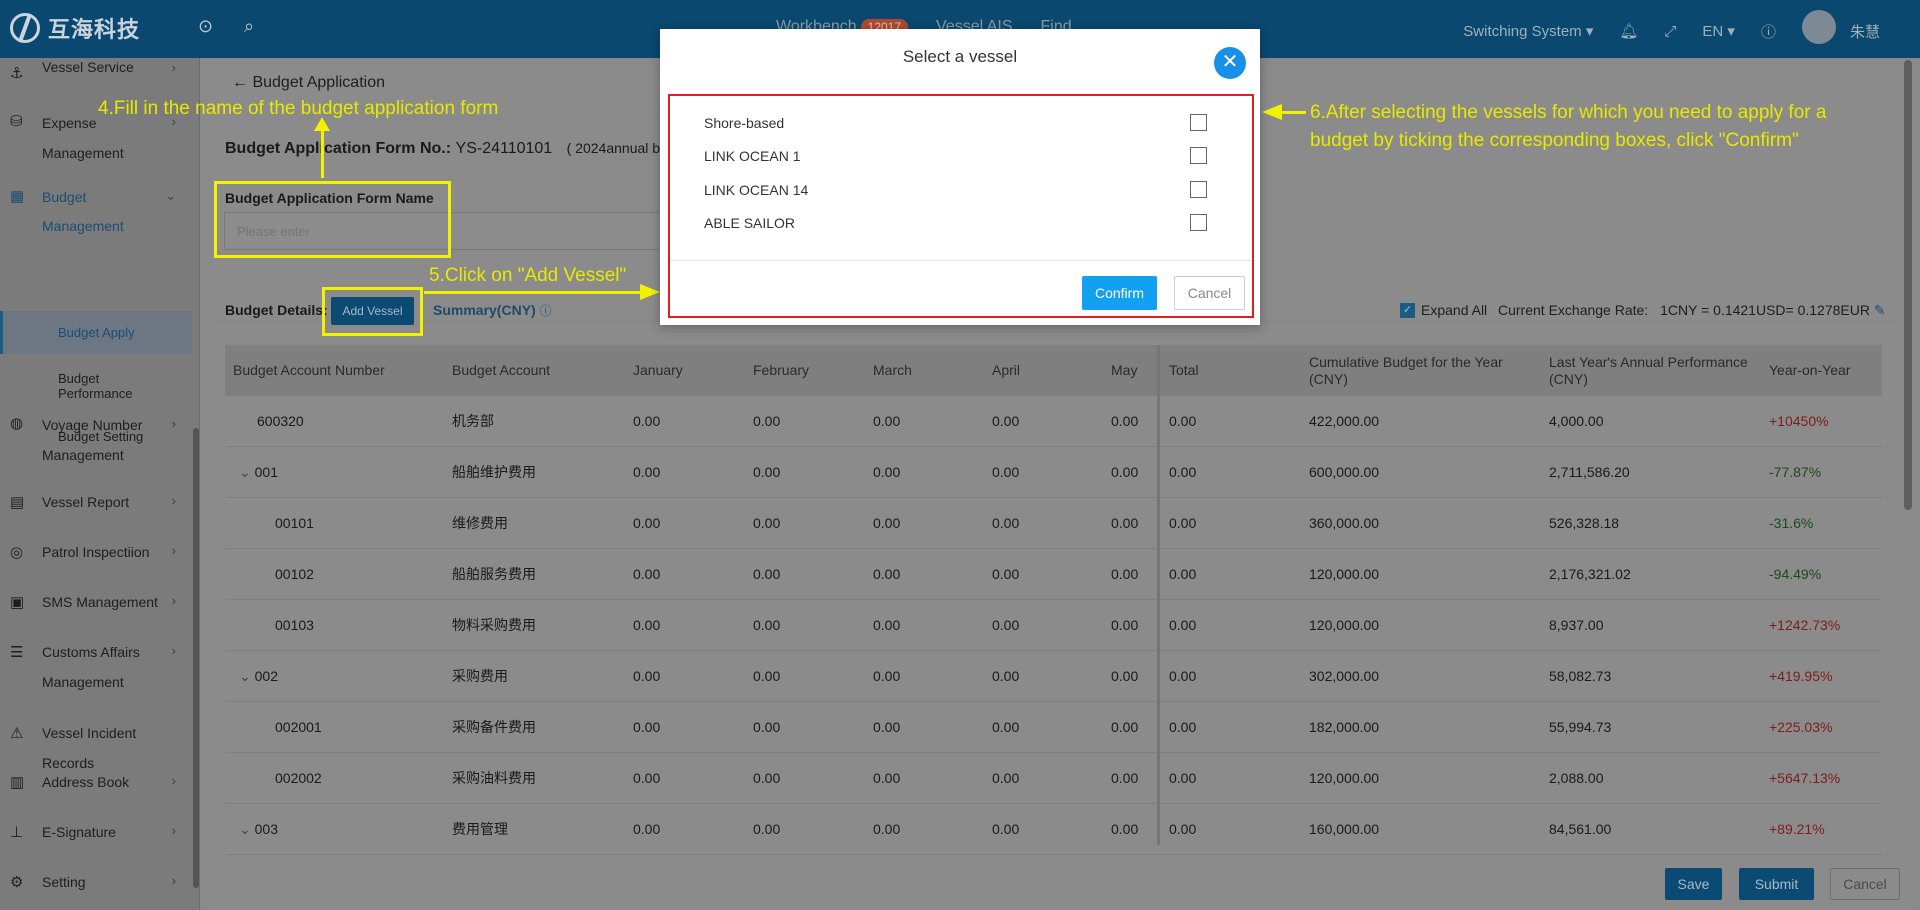  I want to click on sidebar-scrollbar, so click(196, 658).